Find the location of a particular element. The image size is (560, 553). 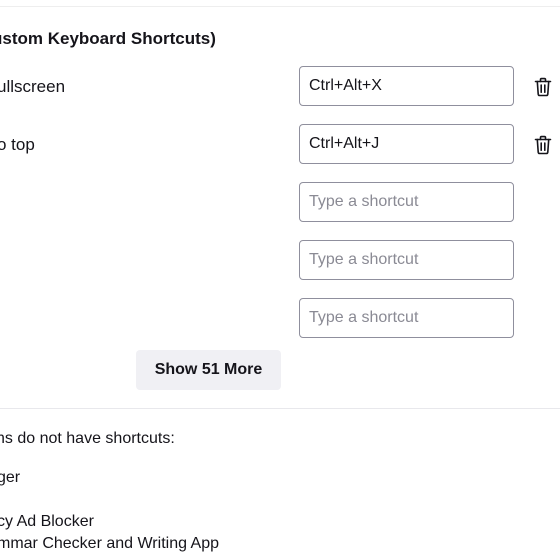

remove-shortcut-button-on-top is located at coordinates (543, 145).